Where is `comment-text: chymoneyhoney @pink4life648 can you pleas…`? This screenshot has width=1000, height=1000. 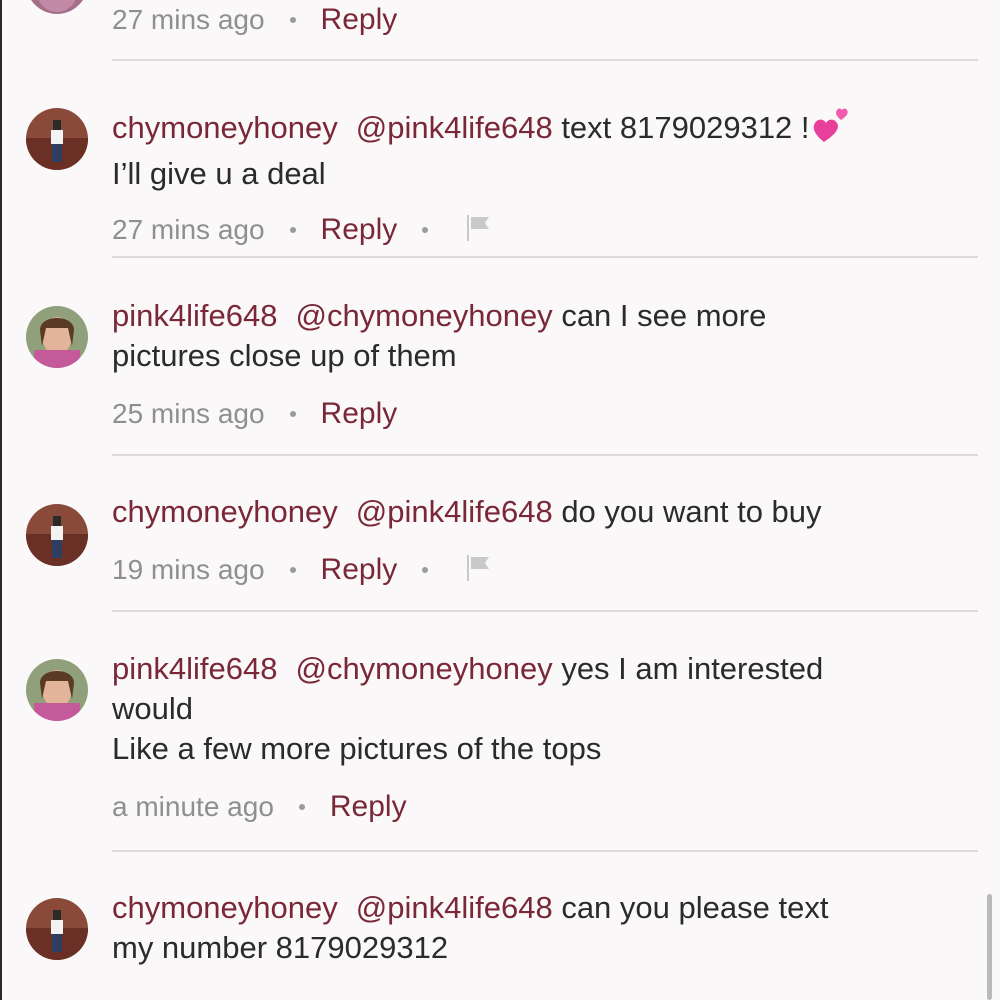
comment-text: chymoneyhoney @pink4life648 can you pleas… is located at coordinates (542, 908).